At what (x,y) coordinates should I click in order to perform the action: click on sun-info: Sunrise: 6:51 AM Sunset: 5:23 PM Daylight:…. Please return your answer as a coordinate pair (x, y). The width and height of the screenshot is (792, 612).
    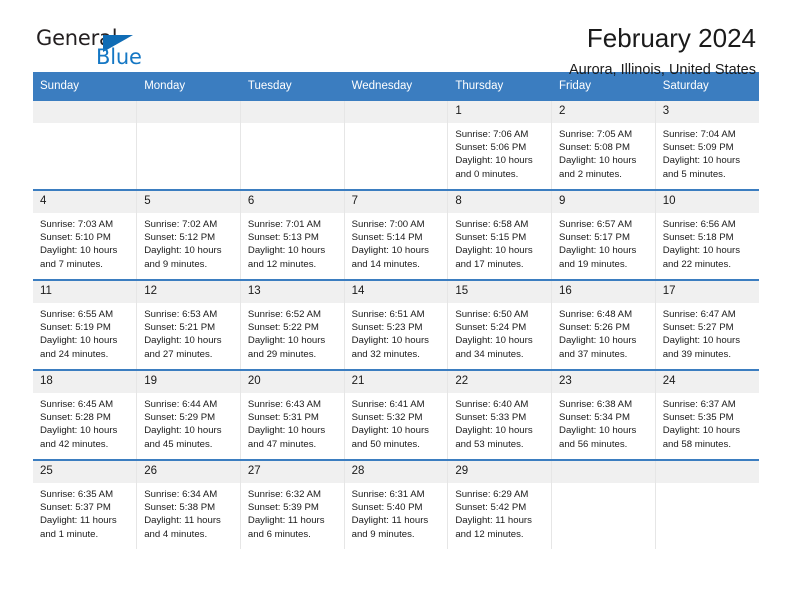
    Looking at the image, I should click on (396, 332).